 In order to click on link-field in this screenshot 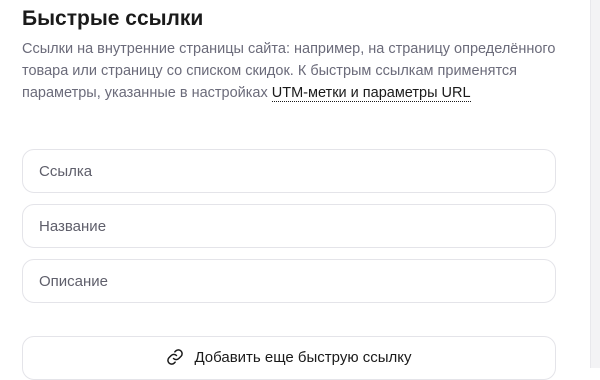, I will do `click(289, 171)`.